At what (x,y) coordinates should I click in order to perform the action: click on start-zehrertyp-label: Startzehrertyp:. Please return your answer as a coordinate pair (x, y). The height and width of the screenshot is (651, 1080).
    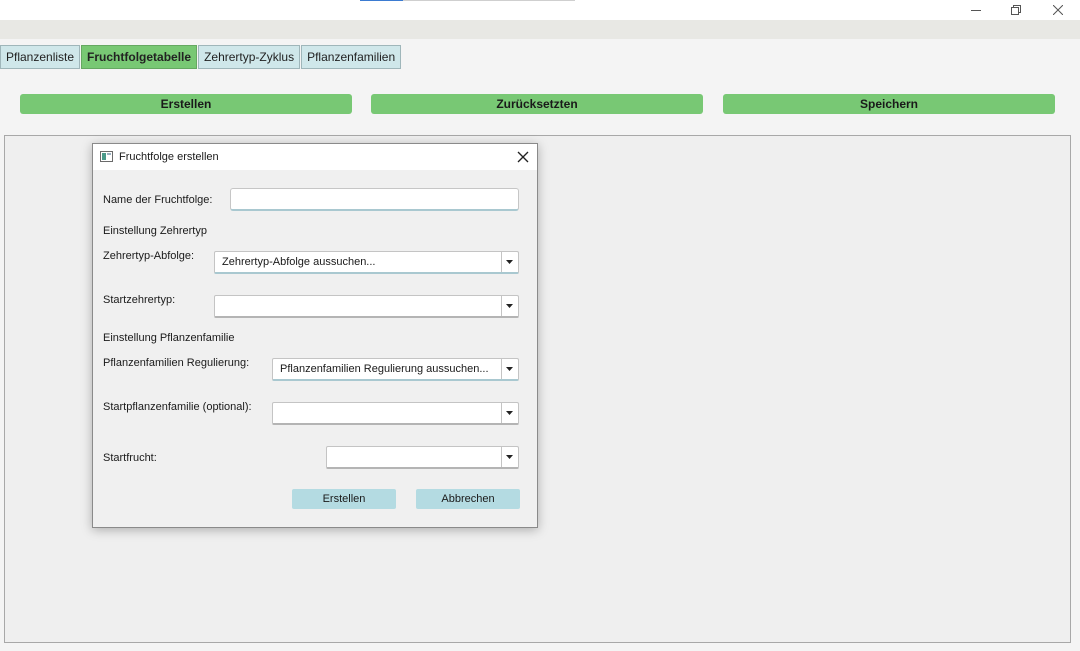
    Looking at the image, I should click on (139, 300).